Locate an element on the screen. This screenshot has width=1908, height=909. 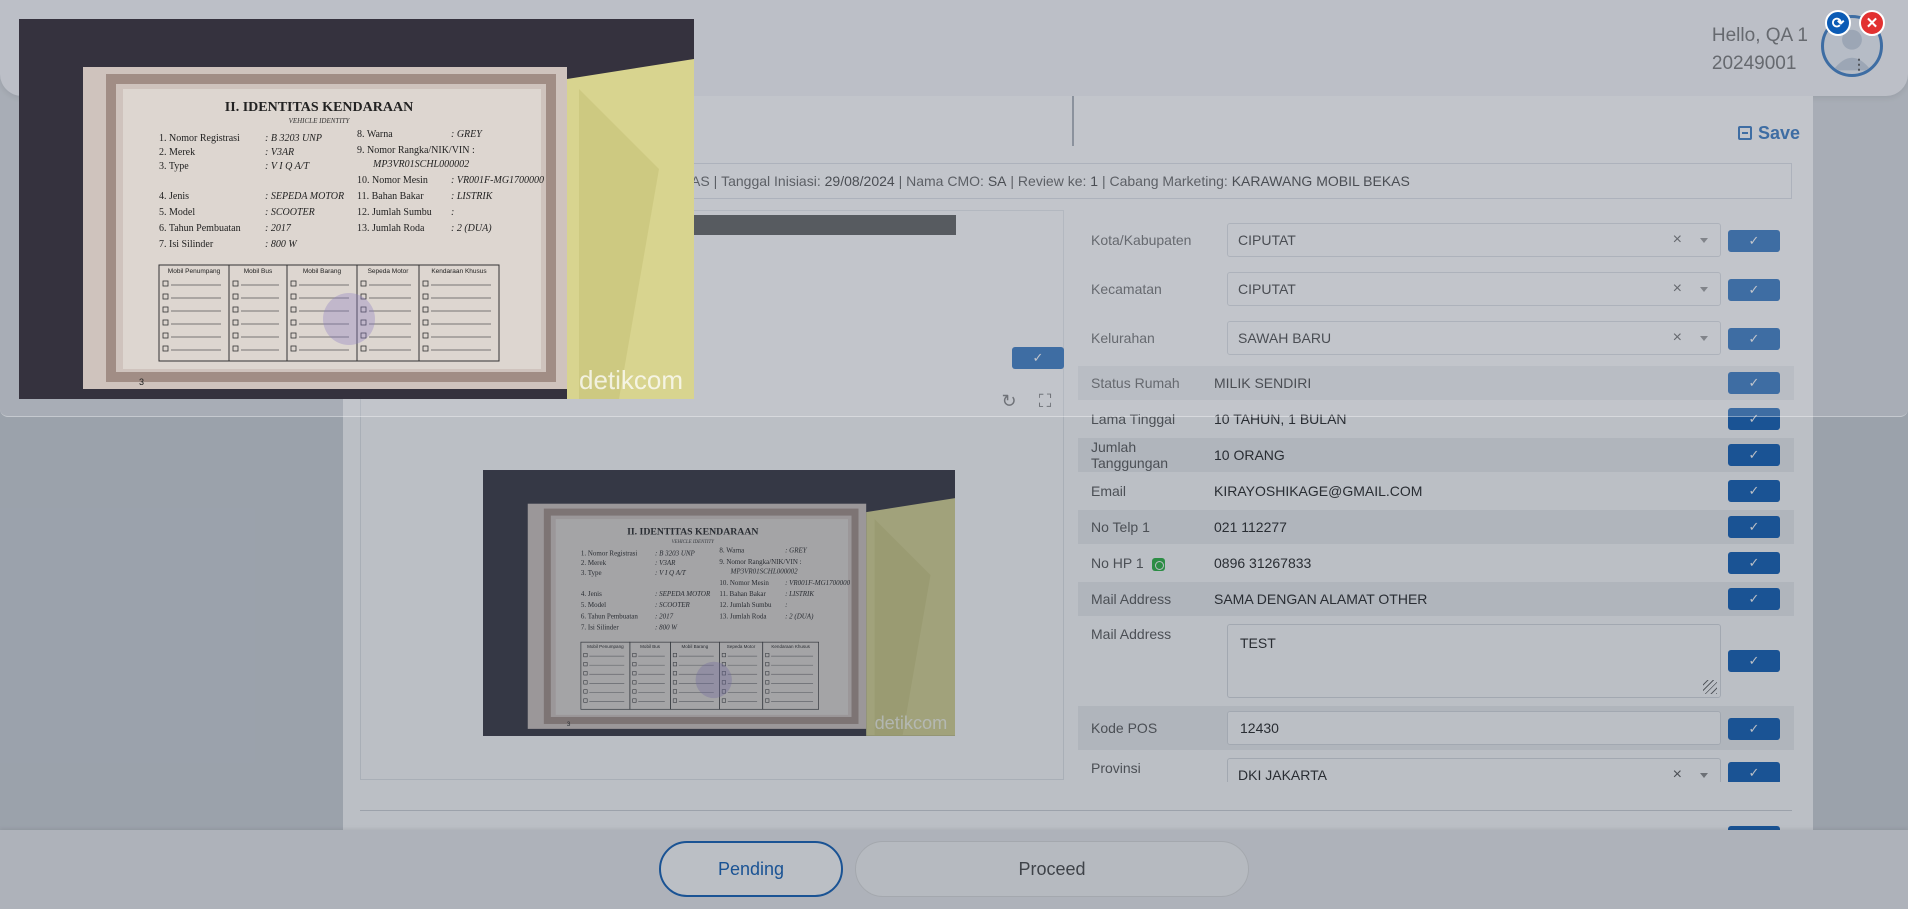
document-field-value: : LISTRIK is located at coordinates (472, 196).